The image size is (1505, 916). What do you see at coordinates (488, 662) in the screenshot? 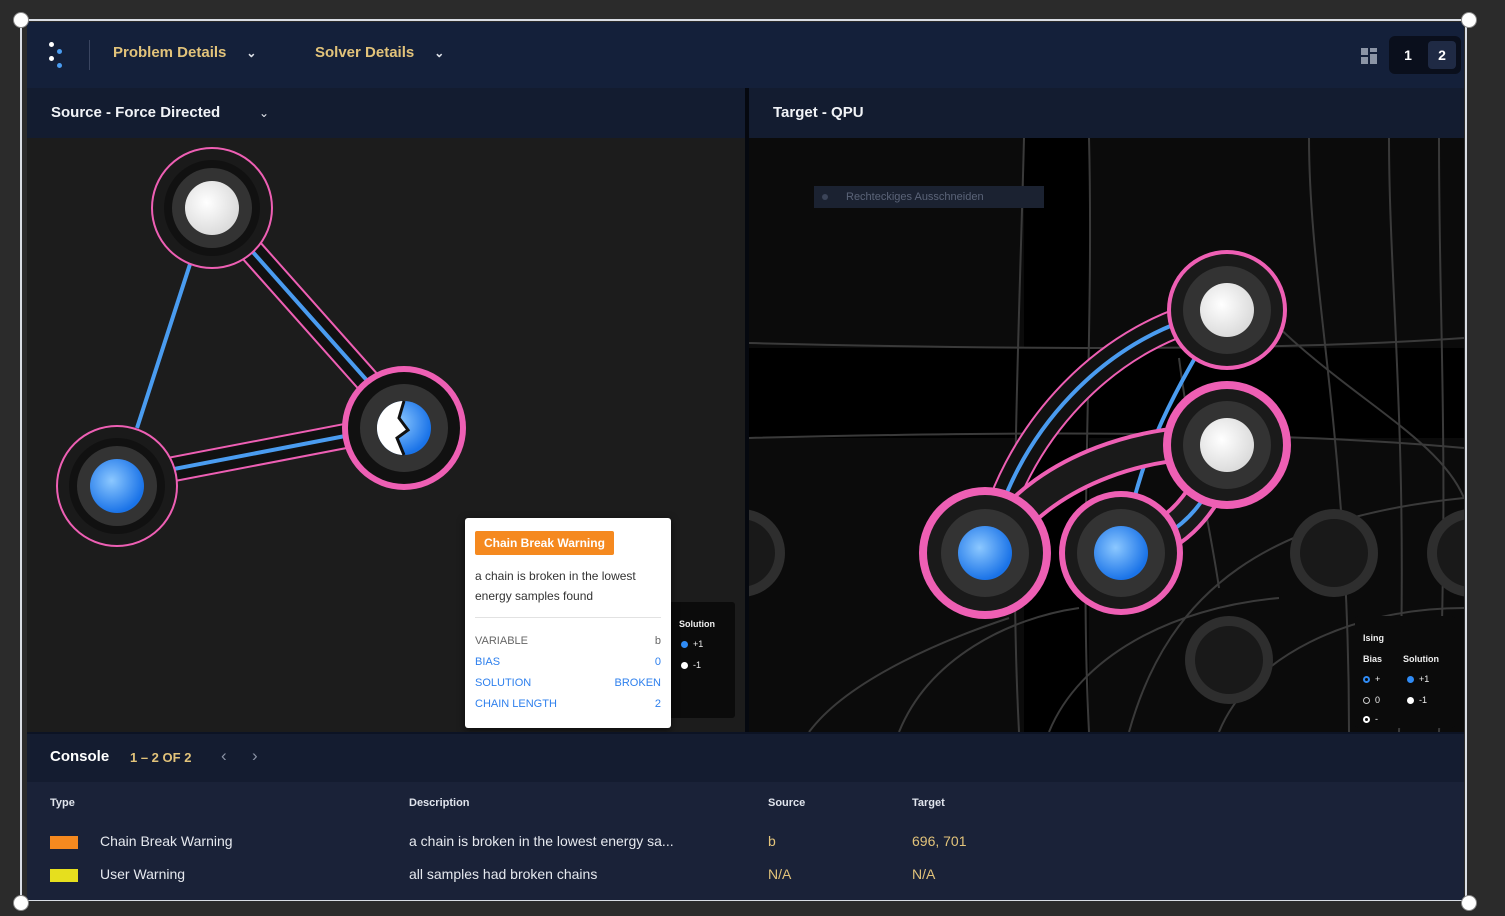
I see `tooltip-key: BIAS` at bounding box center [488, 662].